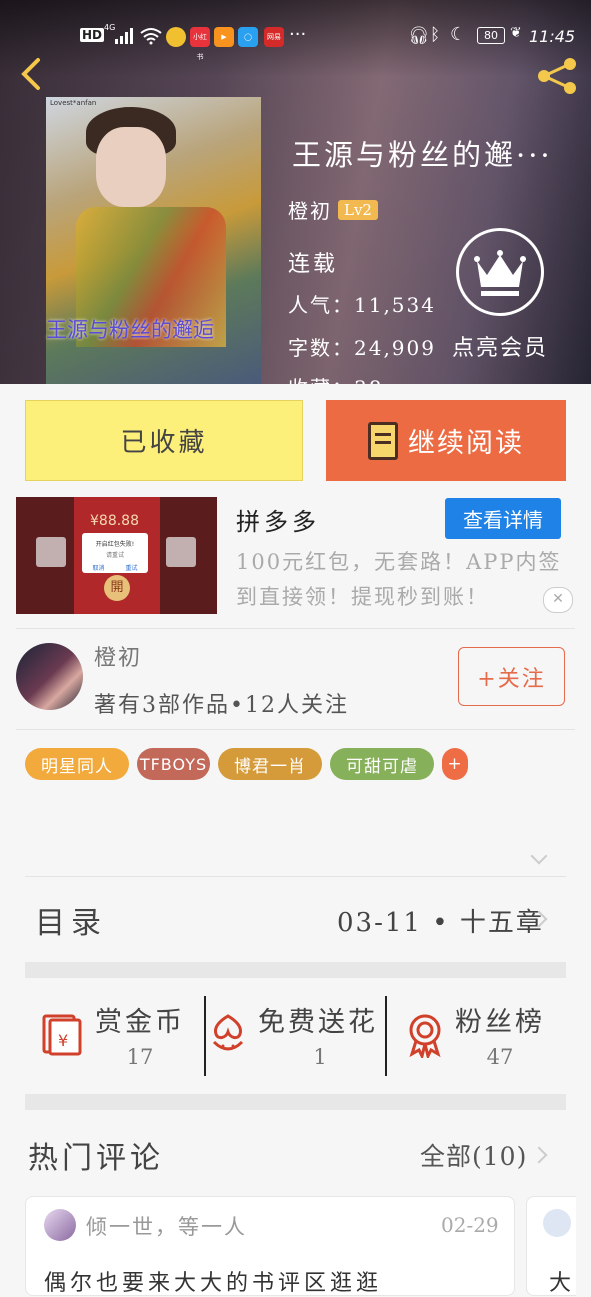 The image size is (591, 1297). Describe the element at coordinates (270, 764) in the screenshot. I see `tag-bjyx: 博君一肖` at that location.